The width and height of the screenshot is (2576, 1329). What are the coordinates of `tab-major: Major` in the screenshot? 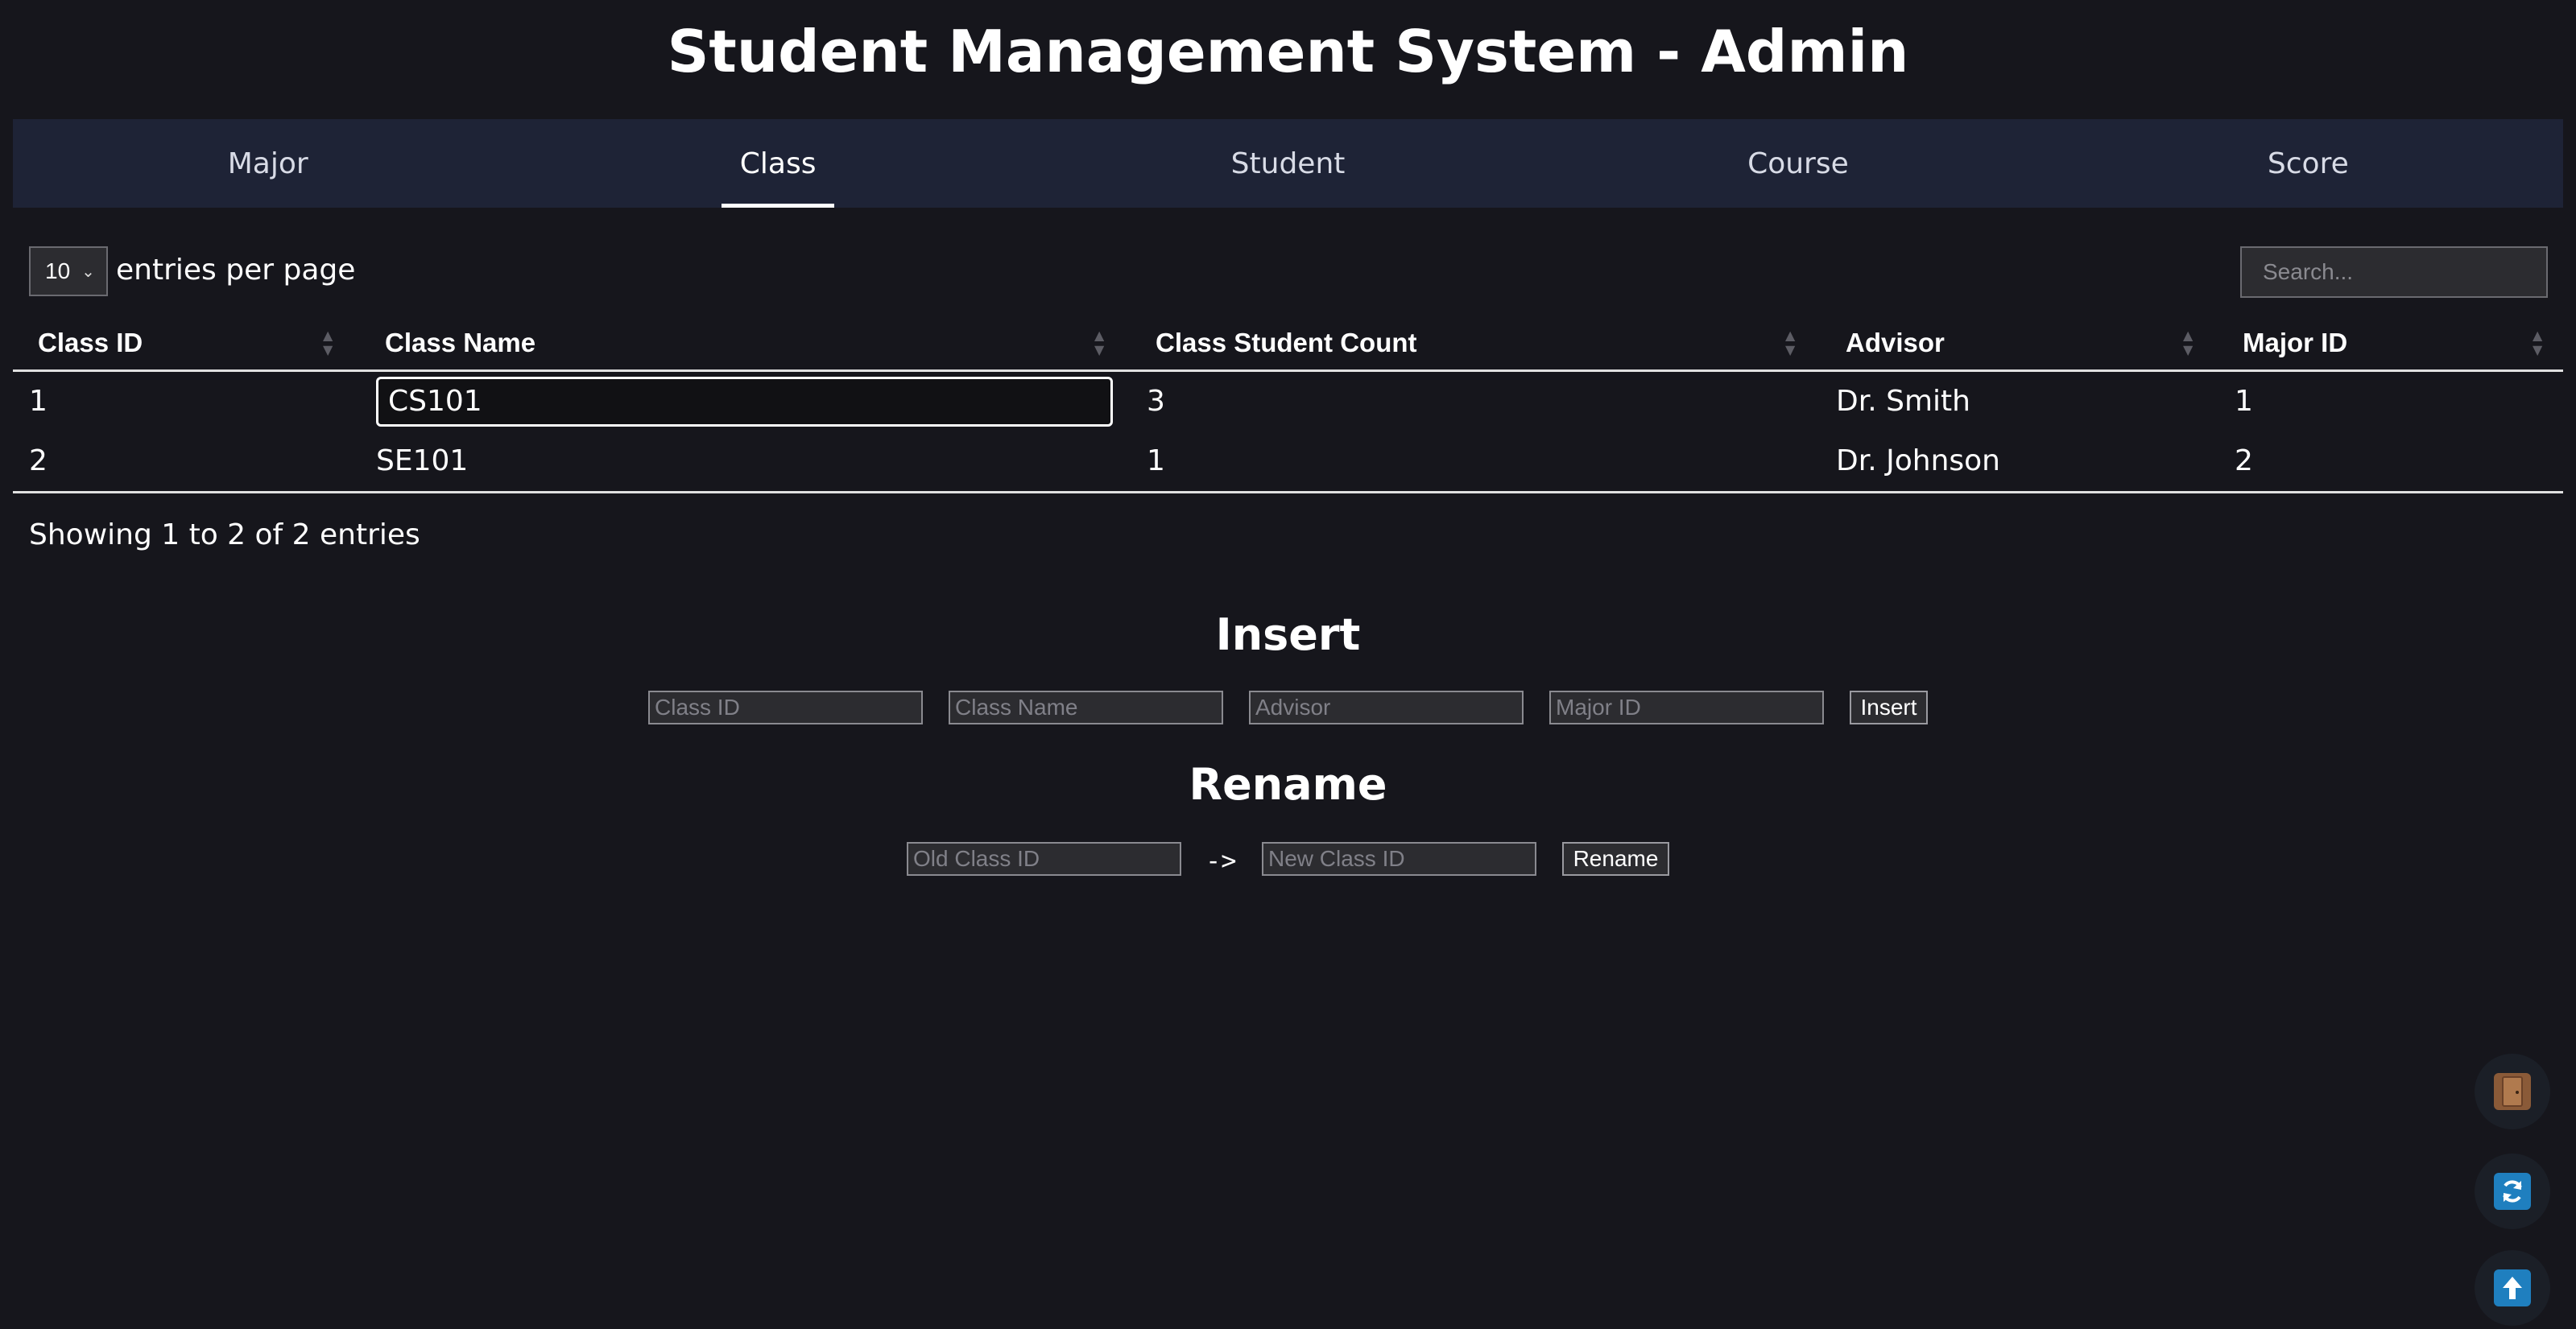 It's located at (268, 163).